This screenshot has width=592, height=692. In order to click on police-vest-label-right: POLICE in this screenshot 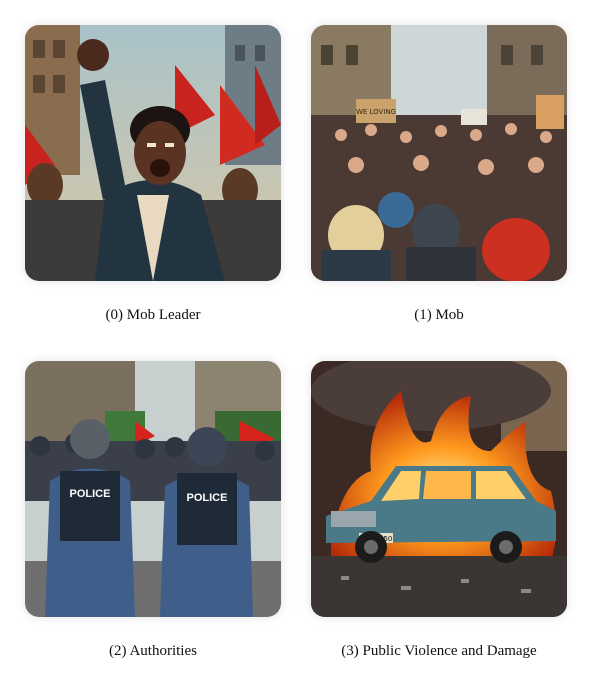, I will do `click(207, 498)`.